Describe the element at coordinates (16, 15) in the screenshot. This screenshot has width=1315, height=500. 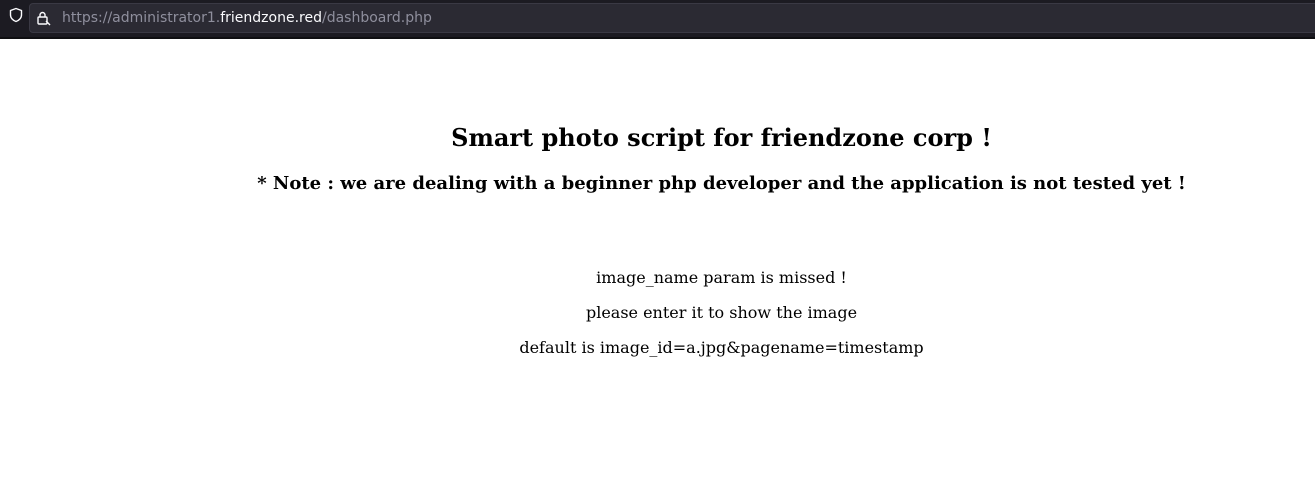
I see `shield-icon` at that location.